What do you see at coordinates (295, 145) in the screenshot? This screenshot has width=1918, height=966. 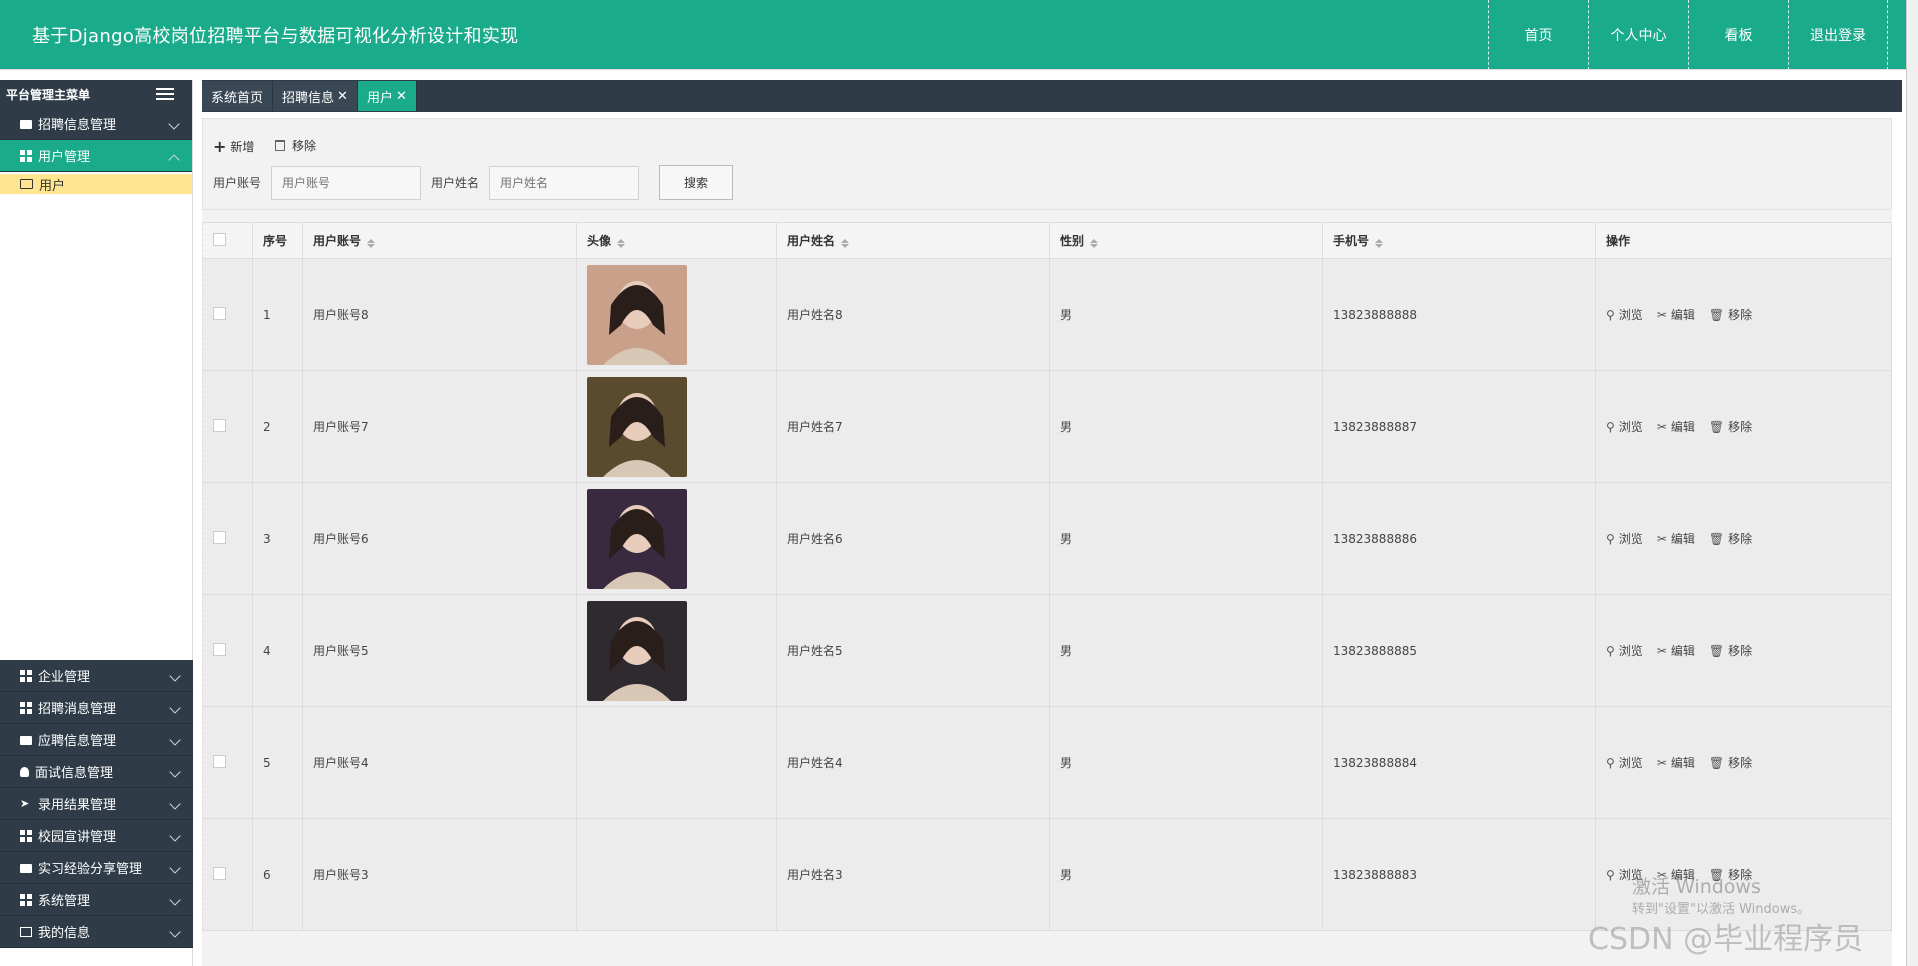 I see `remove-button: 移除` at bounding box center [295, 145].